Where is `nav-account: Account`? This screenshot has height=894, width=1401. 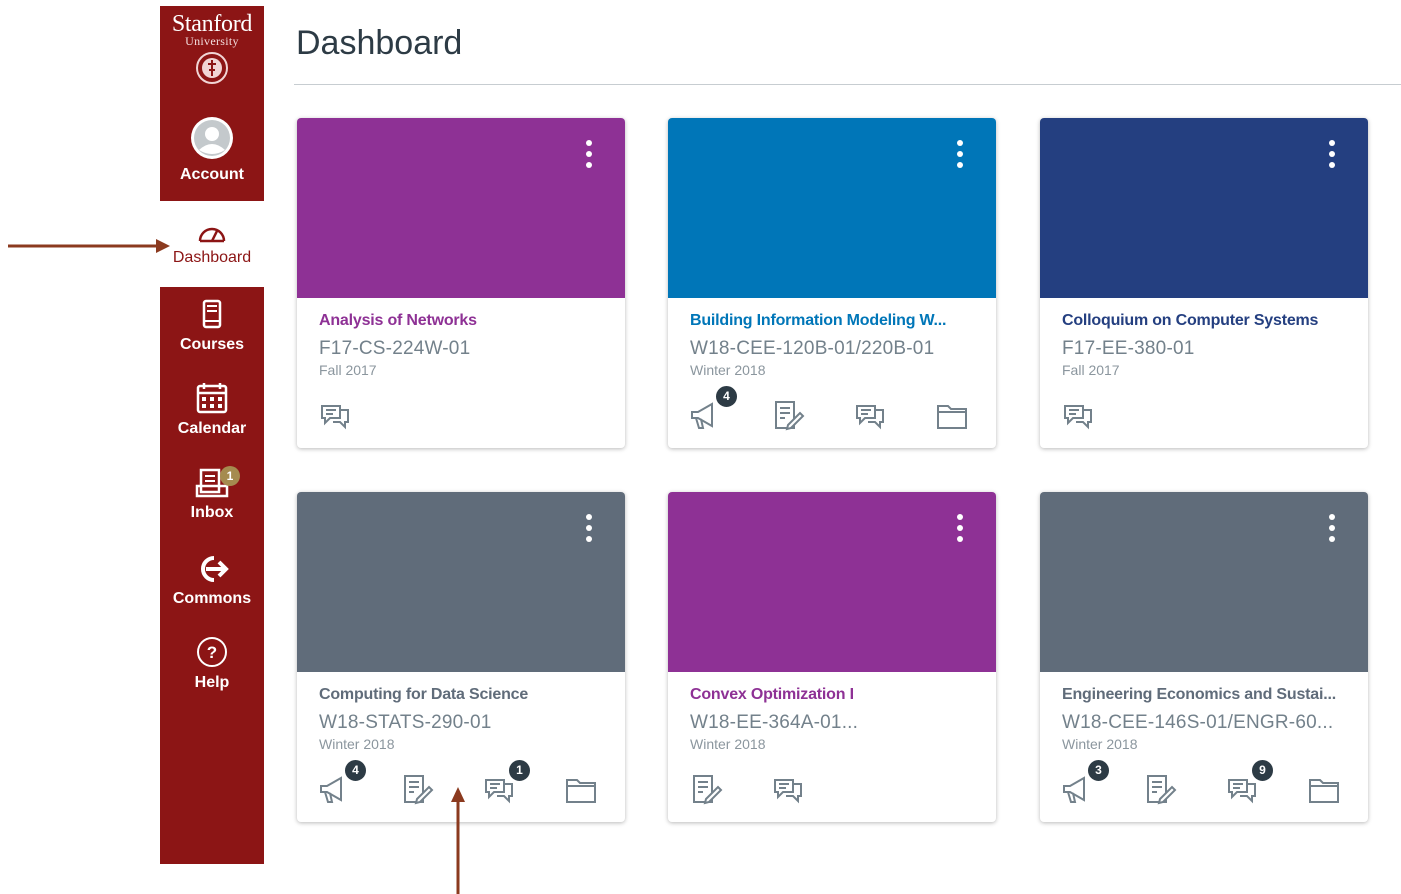
nav-account: Account is located at coordinates (212, 147).